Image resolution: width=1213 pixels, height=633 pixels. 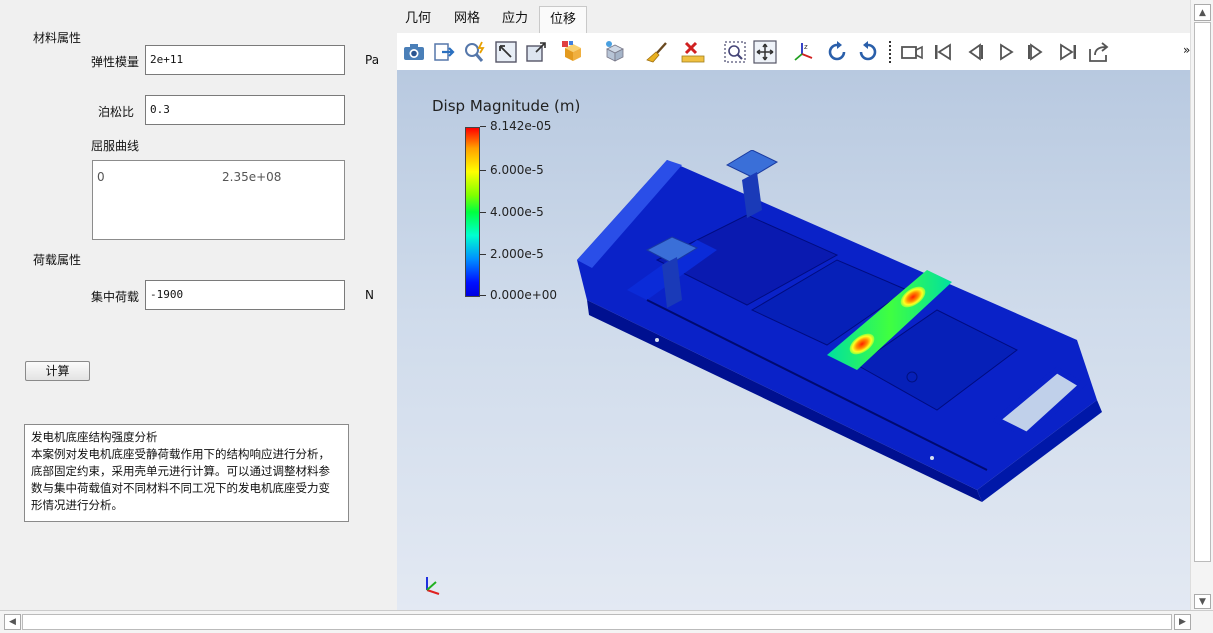 What do you see at coordinates (115, 146) in the screenshot?
I see `yield-curve-label: 屈服曲线` at bounding box center [115, 146].